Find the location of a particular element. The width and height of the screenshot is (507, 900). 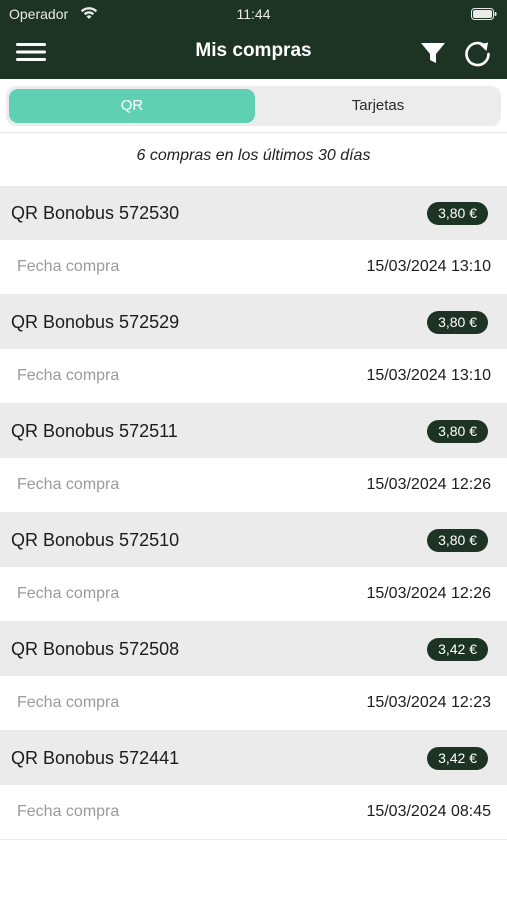

purchase-title: QR Bonobus 572508 is located at coordinates (95, 649).